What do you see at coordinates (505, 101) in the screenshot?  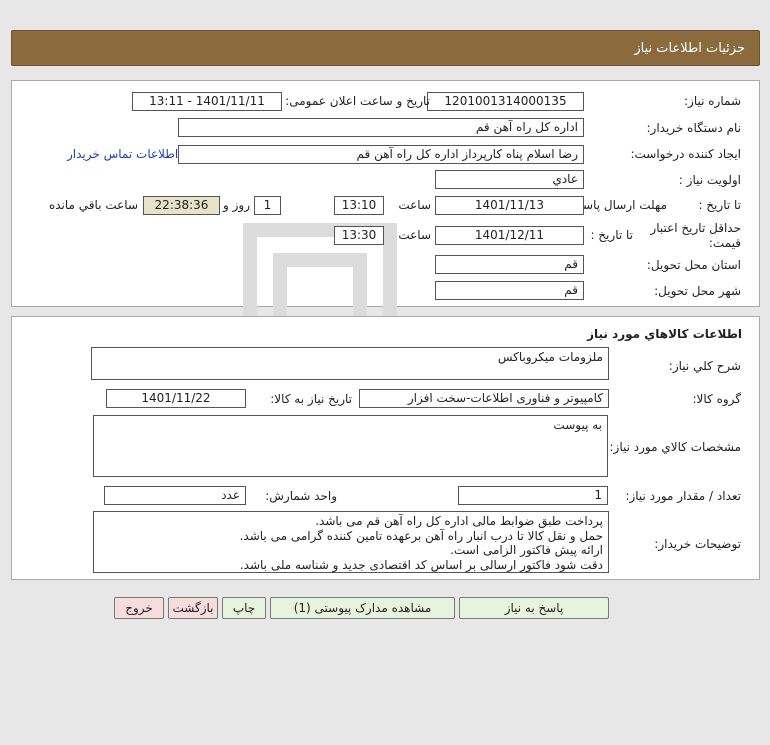 I see `need-number-field: 1201001314000135` at bounding box center [505, 101].